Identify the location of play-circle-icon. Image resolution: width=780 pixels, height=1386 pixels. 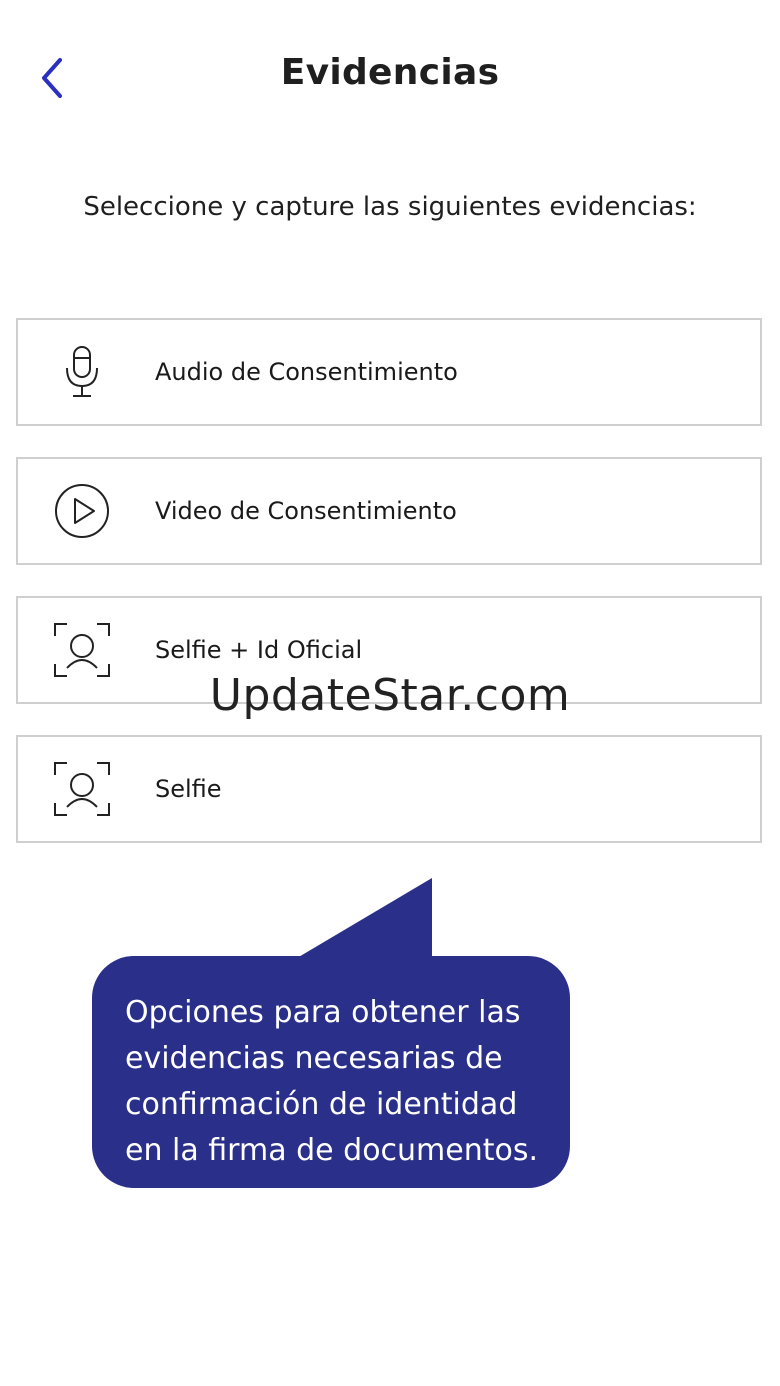
(82, 511).